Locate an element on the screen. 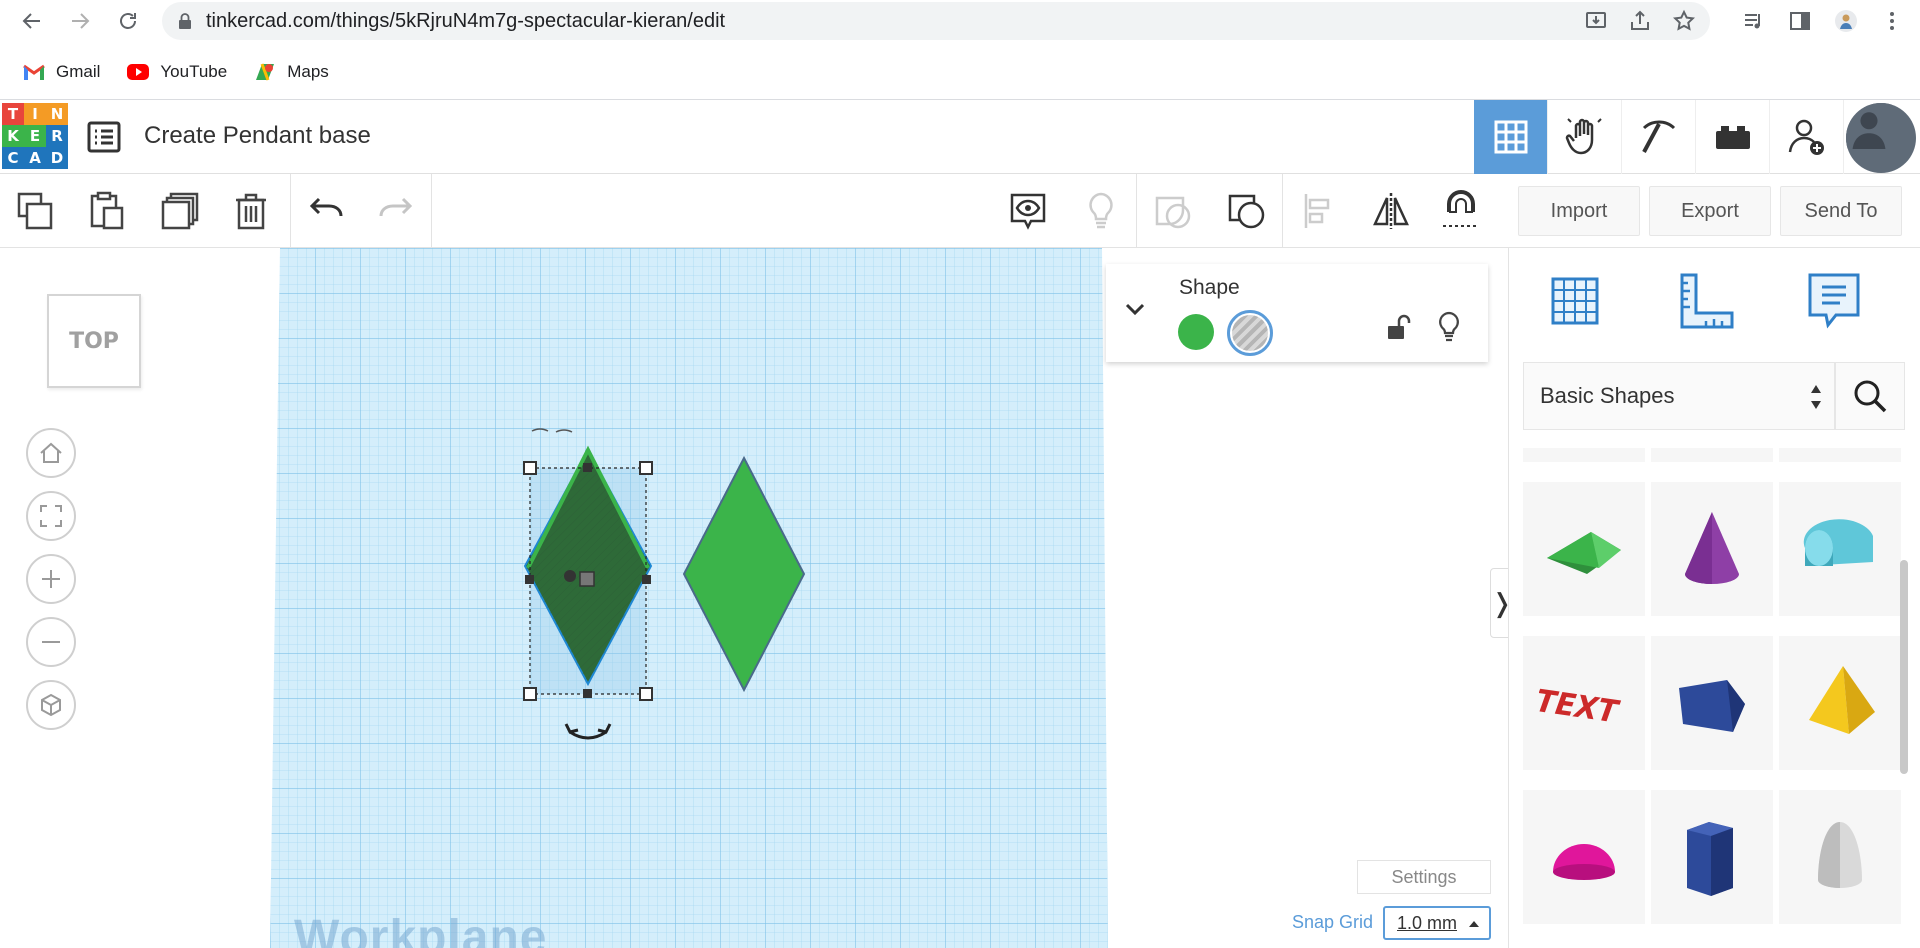 This screenshot has width=1920, height=948. blocks-sim-button is located at coordinates (1585, 137).